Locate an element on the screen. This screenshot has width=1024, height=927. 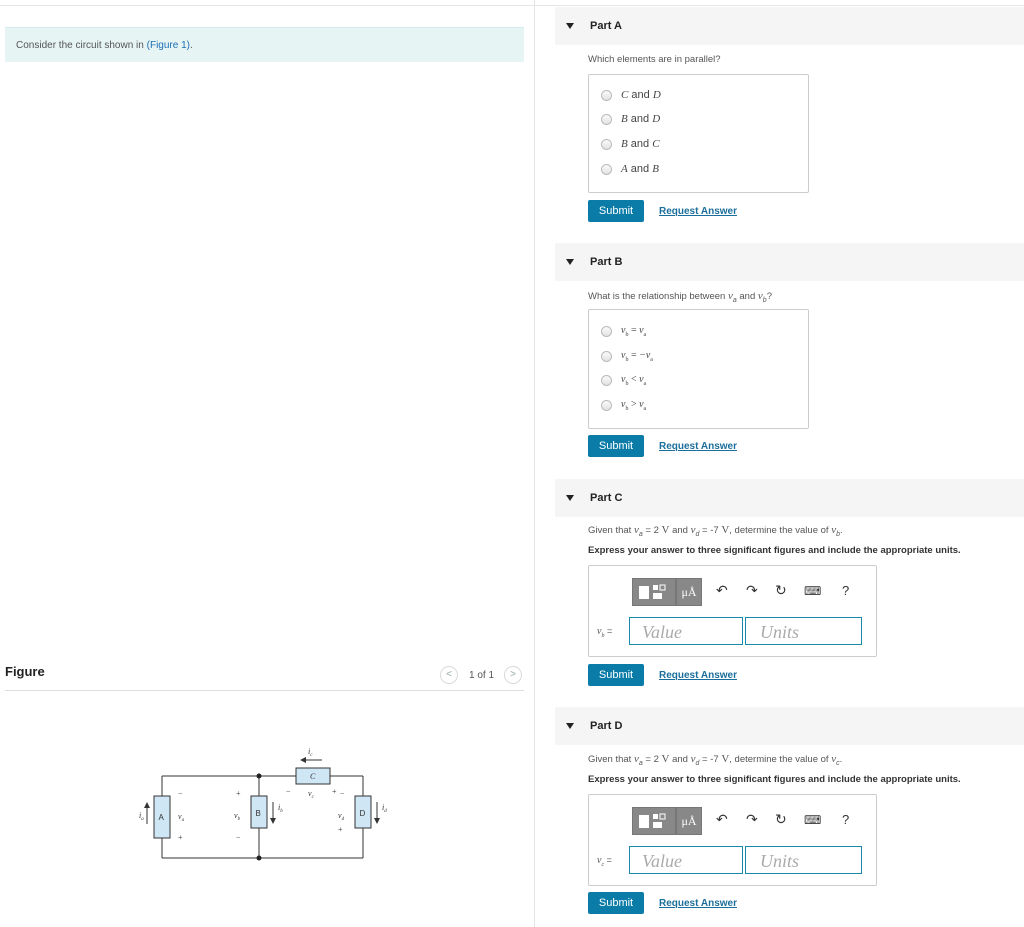
part-a-option-1: C and D is located at coordinates (631, 96).